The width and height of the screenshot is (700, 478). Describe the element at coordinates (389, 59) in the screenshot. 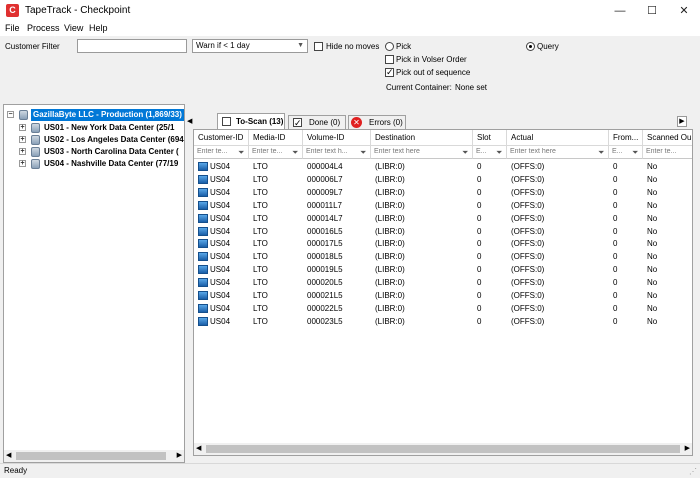

I see `pick-volser-order-checkbox` at that location.